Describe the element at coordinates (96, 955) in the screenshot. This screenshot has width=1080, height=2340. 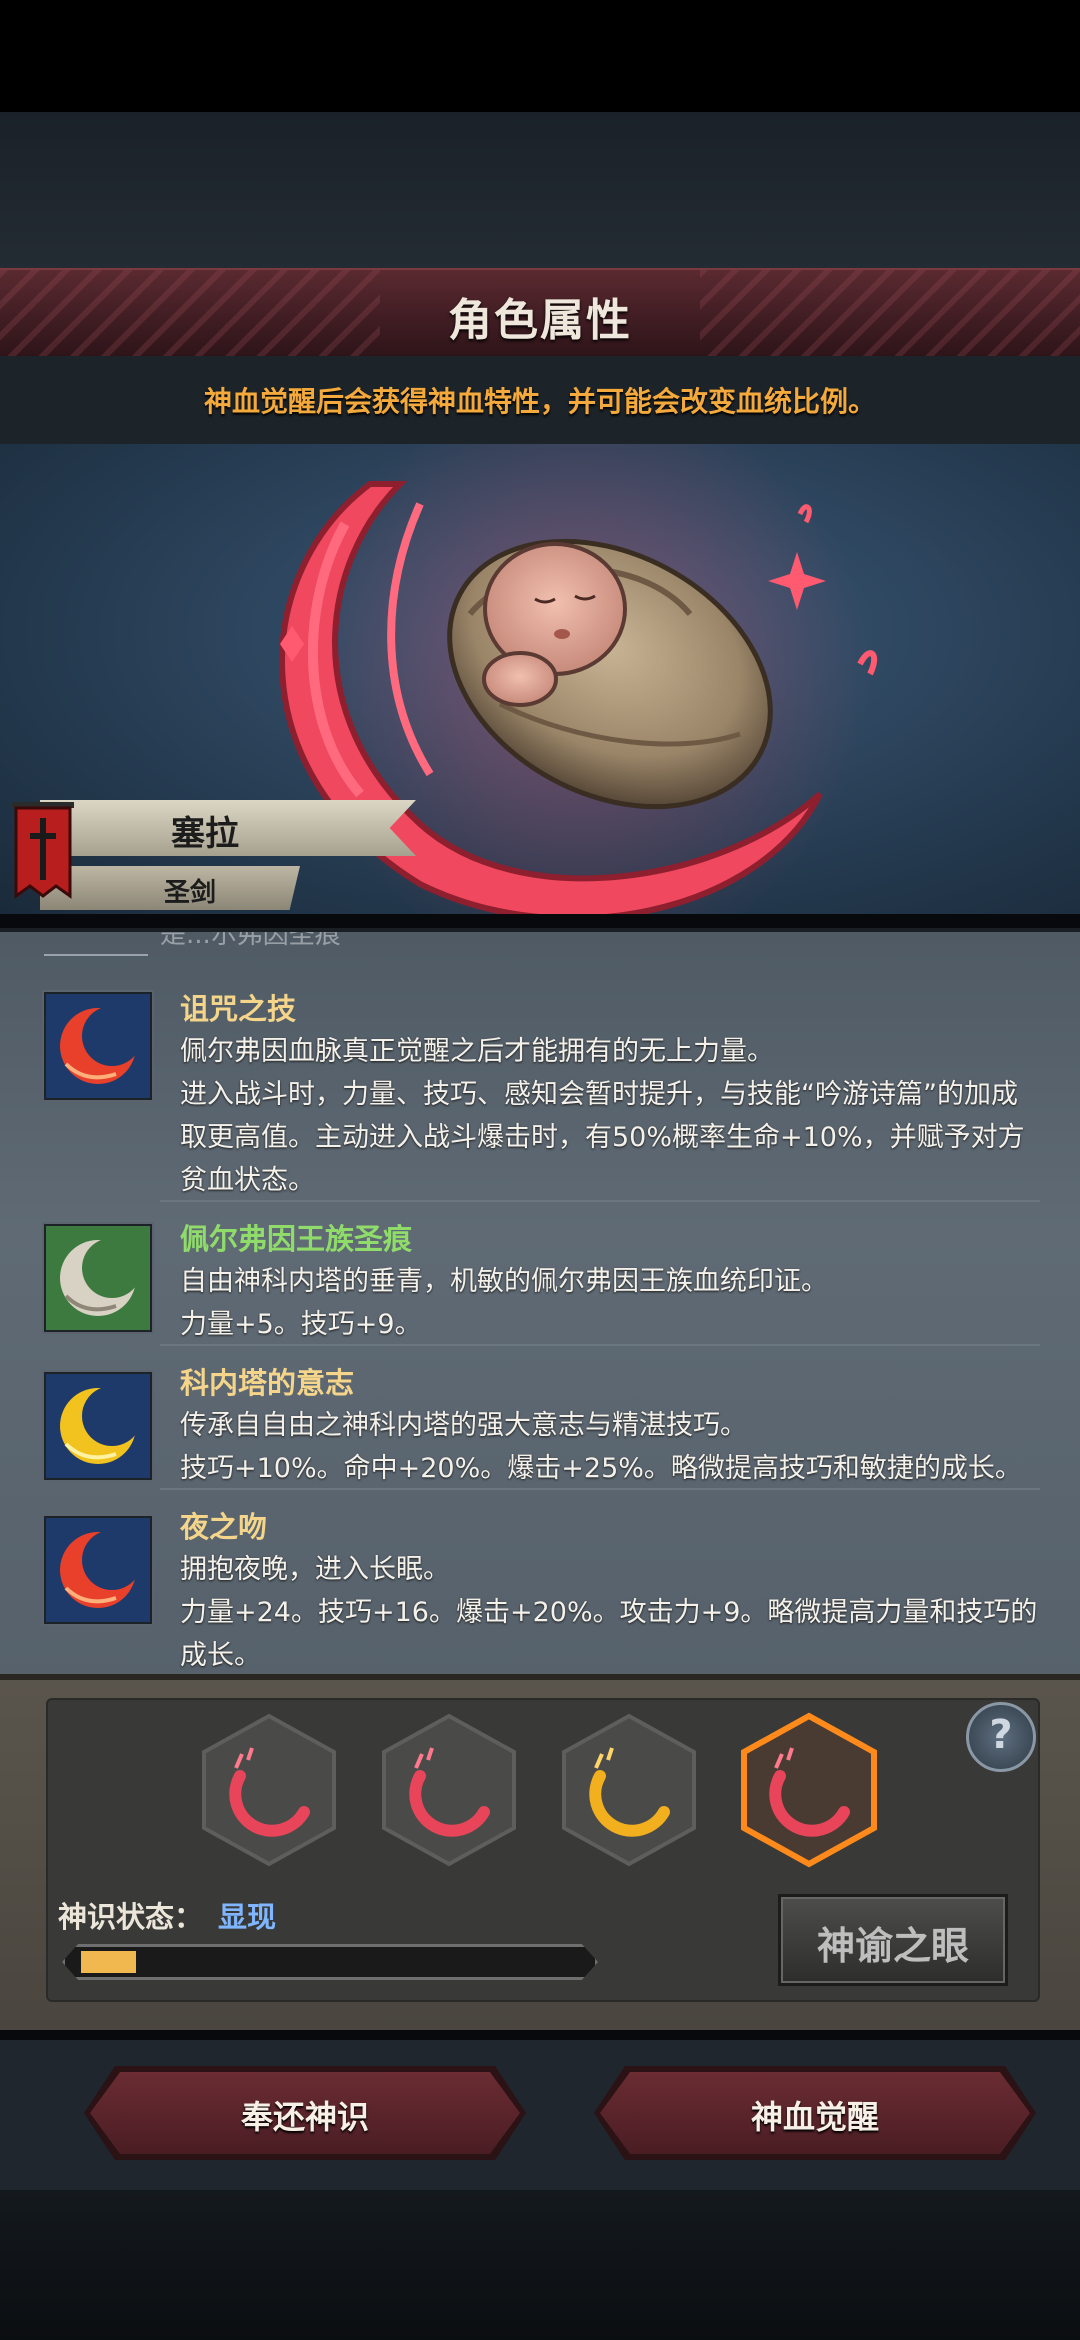
I see `top-divider` at that location.